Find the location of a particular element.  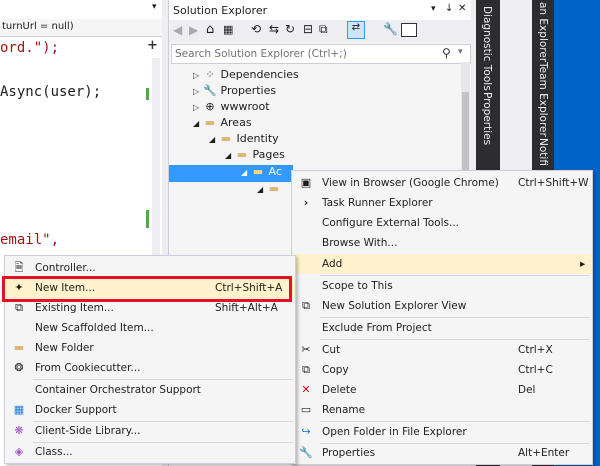

tree-item-label: Pages is located at coordinates (268, 154).